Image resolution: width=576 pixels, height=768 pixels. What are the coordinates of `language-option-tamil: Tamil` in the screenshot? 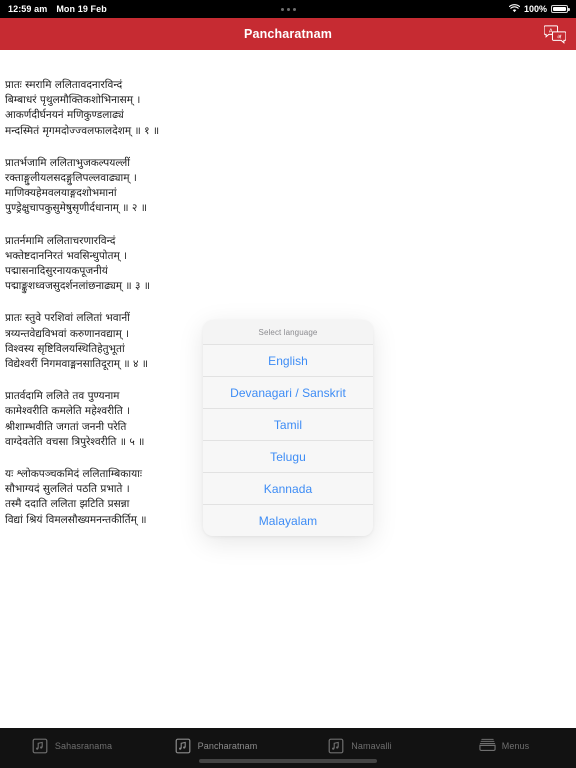 It's located at (288, 424).